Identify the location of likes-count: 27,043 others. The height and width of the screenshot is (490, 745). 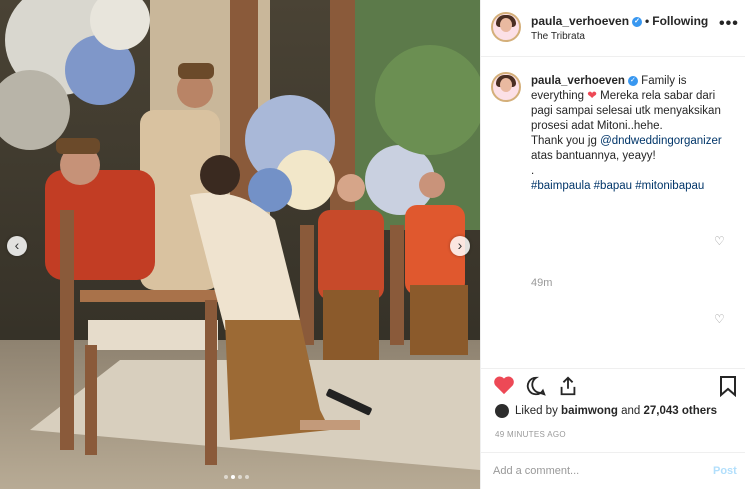
(681, 411).